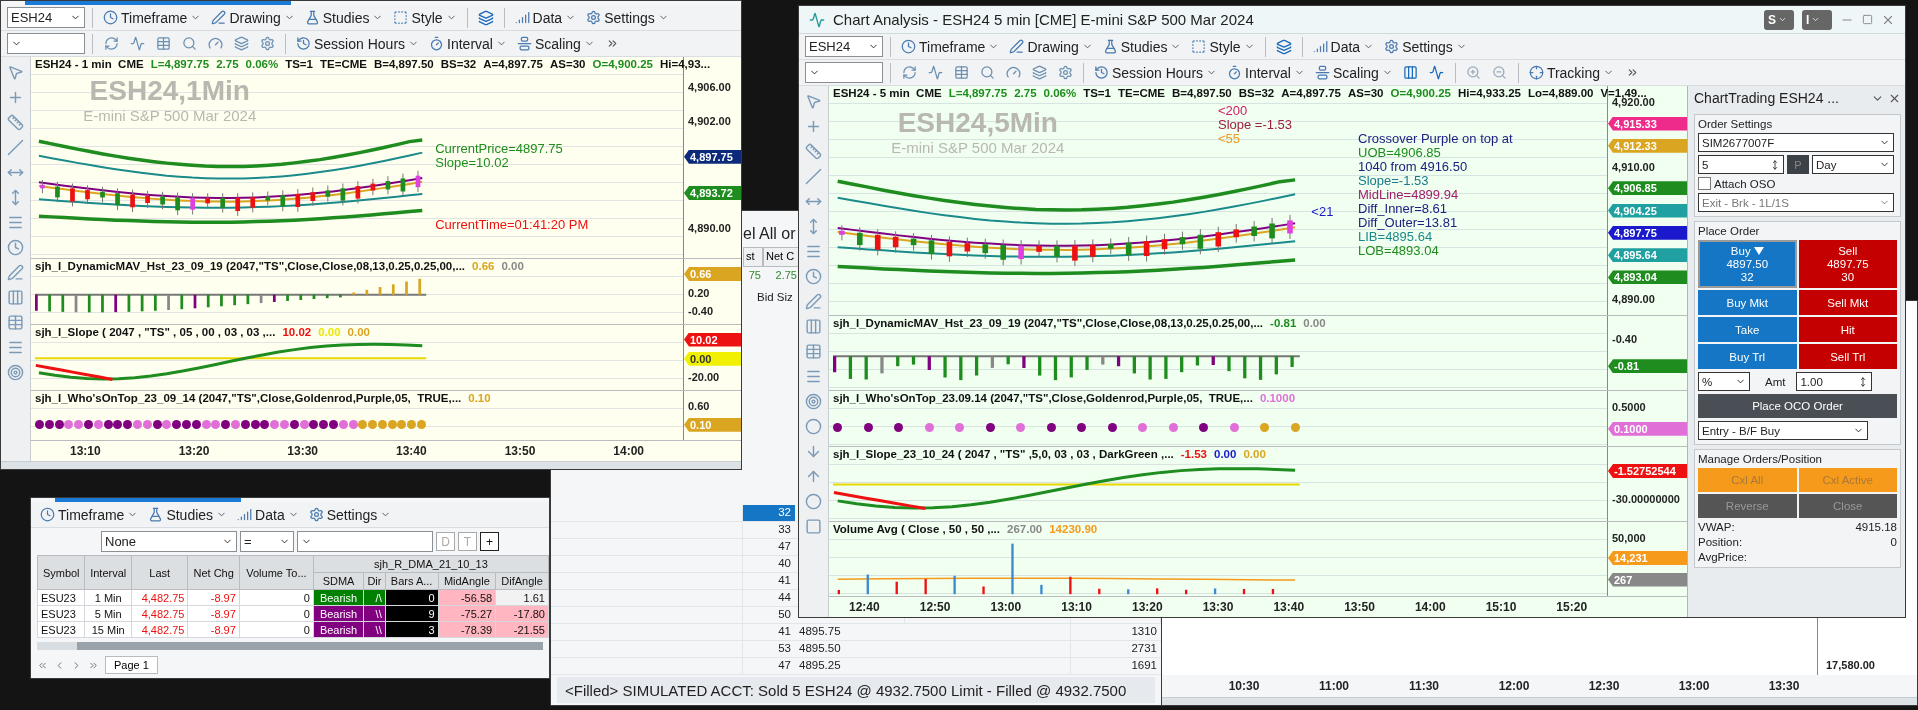  Describe the element at coordinates (1399, 250) in the screenshot. I see `chart-annotation: LOB=4893.04` at that location.